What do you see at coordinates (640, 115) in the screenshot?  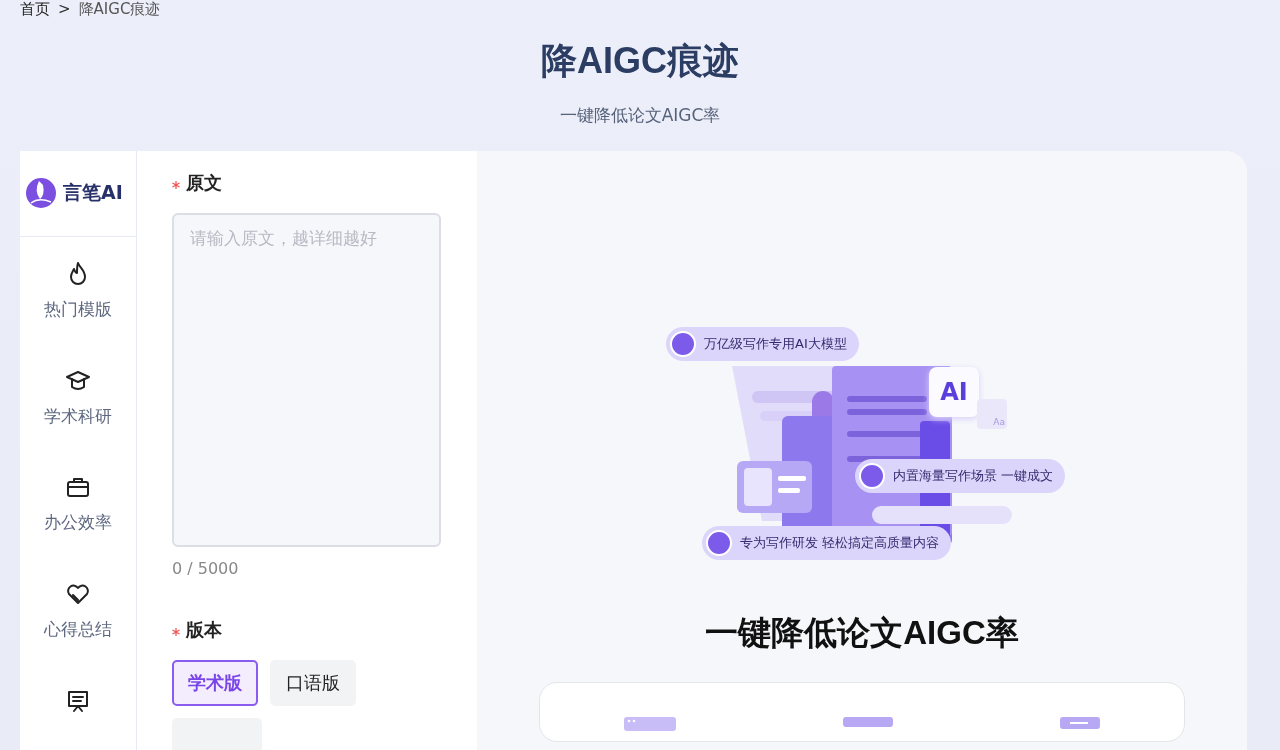 I see `page-subtitle: 一键降低论文AIGC率` at bounding box center [640, 115].